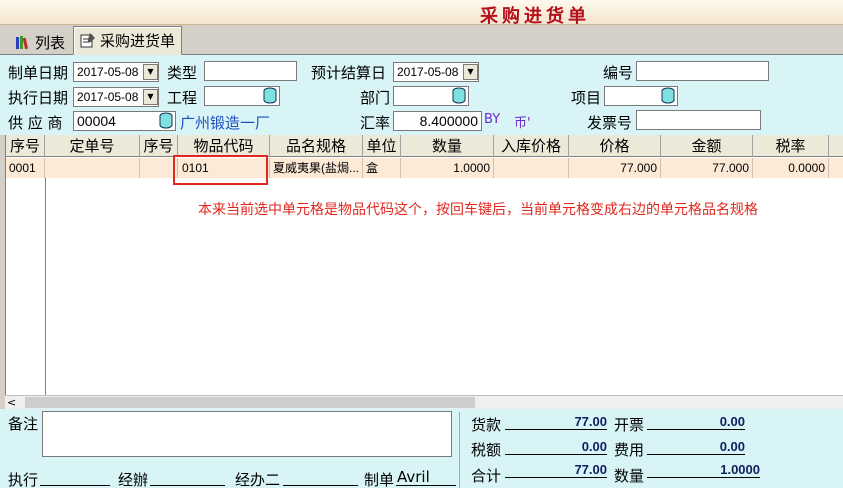 This screenshot has width=843, height=488. What do you see at coordinates (470, 72) in the screenshot?
I see `settle-date-dropdown-icon: ▼` at bounding box center [470, 72].